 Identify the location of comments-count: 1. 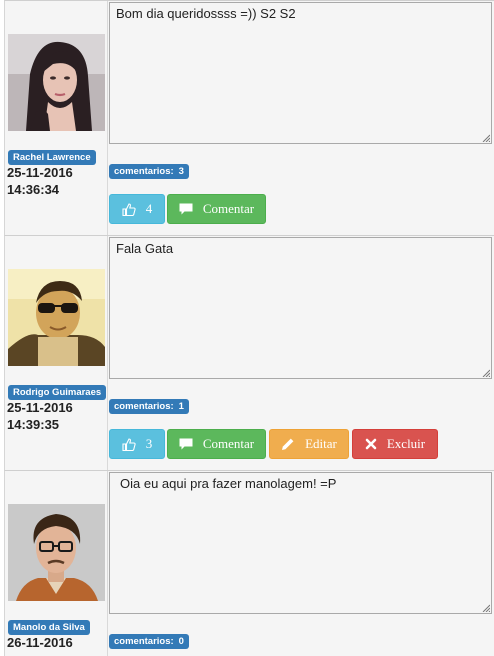
(181, 406).